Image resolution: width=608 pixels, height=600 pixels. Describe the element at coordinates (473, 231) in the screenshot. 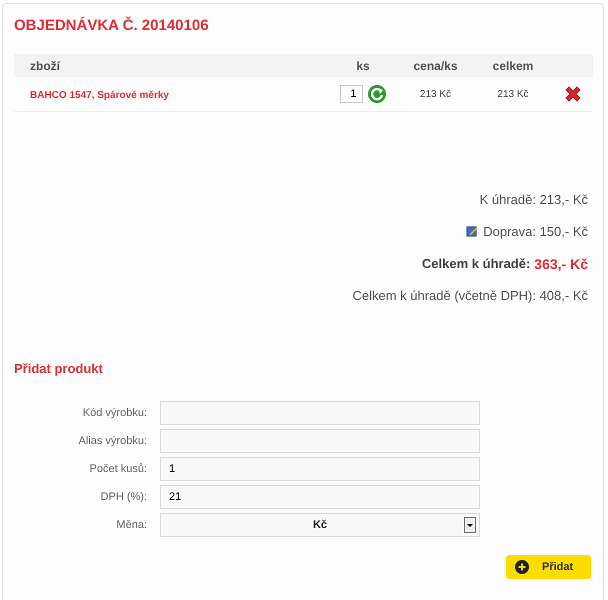

I see `edit-icon` at that location.